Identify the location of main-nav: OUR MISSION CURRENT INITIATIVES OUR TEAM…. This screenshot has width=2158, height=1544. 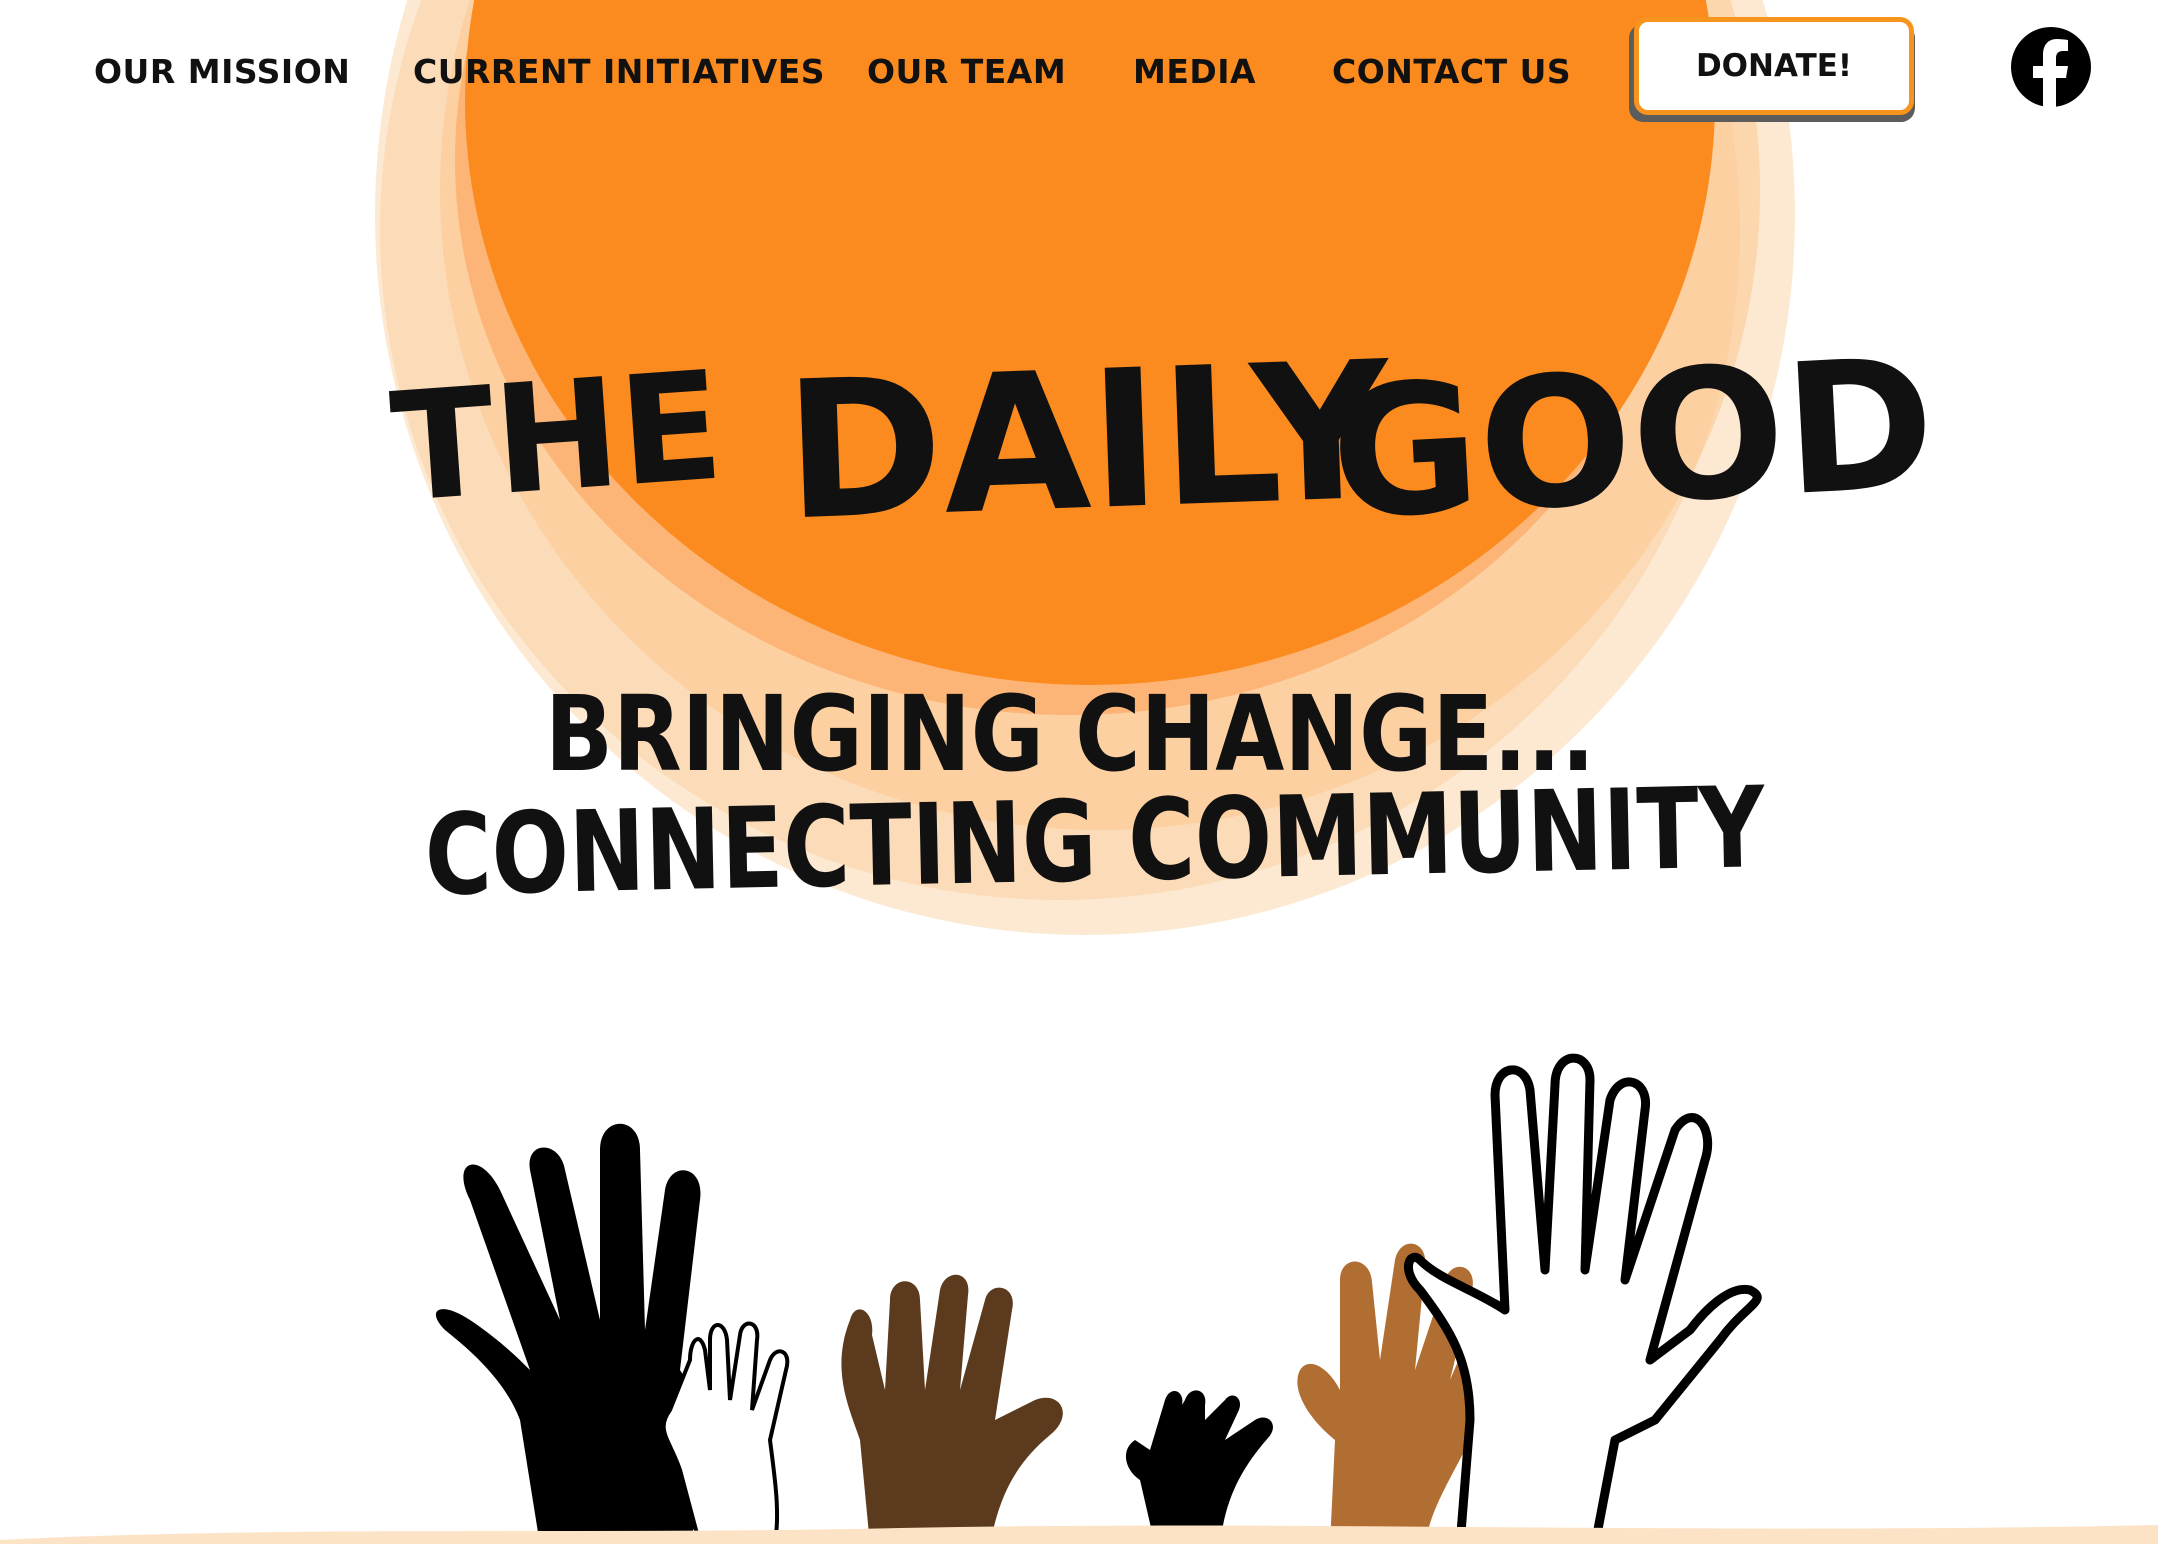
(1079, 75).